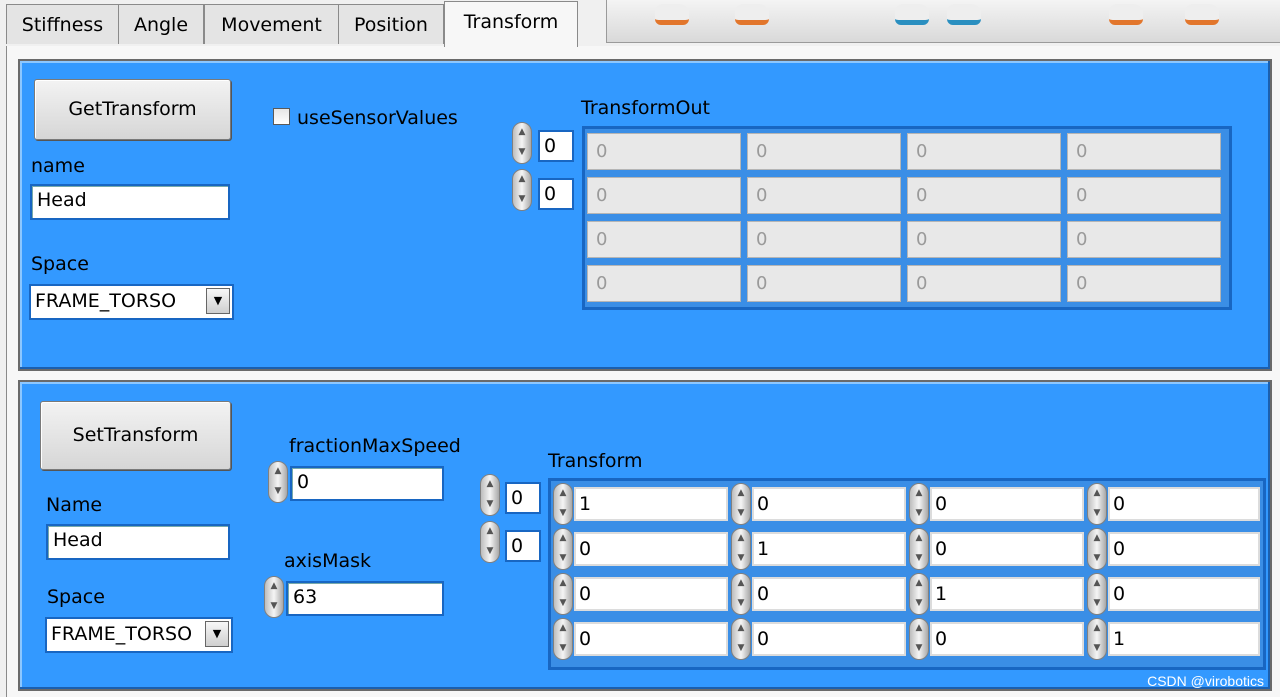 Image resolution: width=1280 pixels, height=697 pixels. What do you see at coordinates (645, 108) in the screenshot?
I see `transform-out-label: TransformOut` at bounding box center [645, 108].